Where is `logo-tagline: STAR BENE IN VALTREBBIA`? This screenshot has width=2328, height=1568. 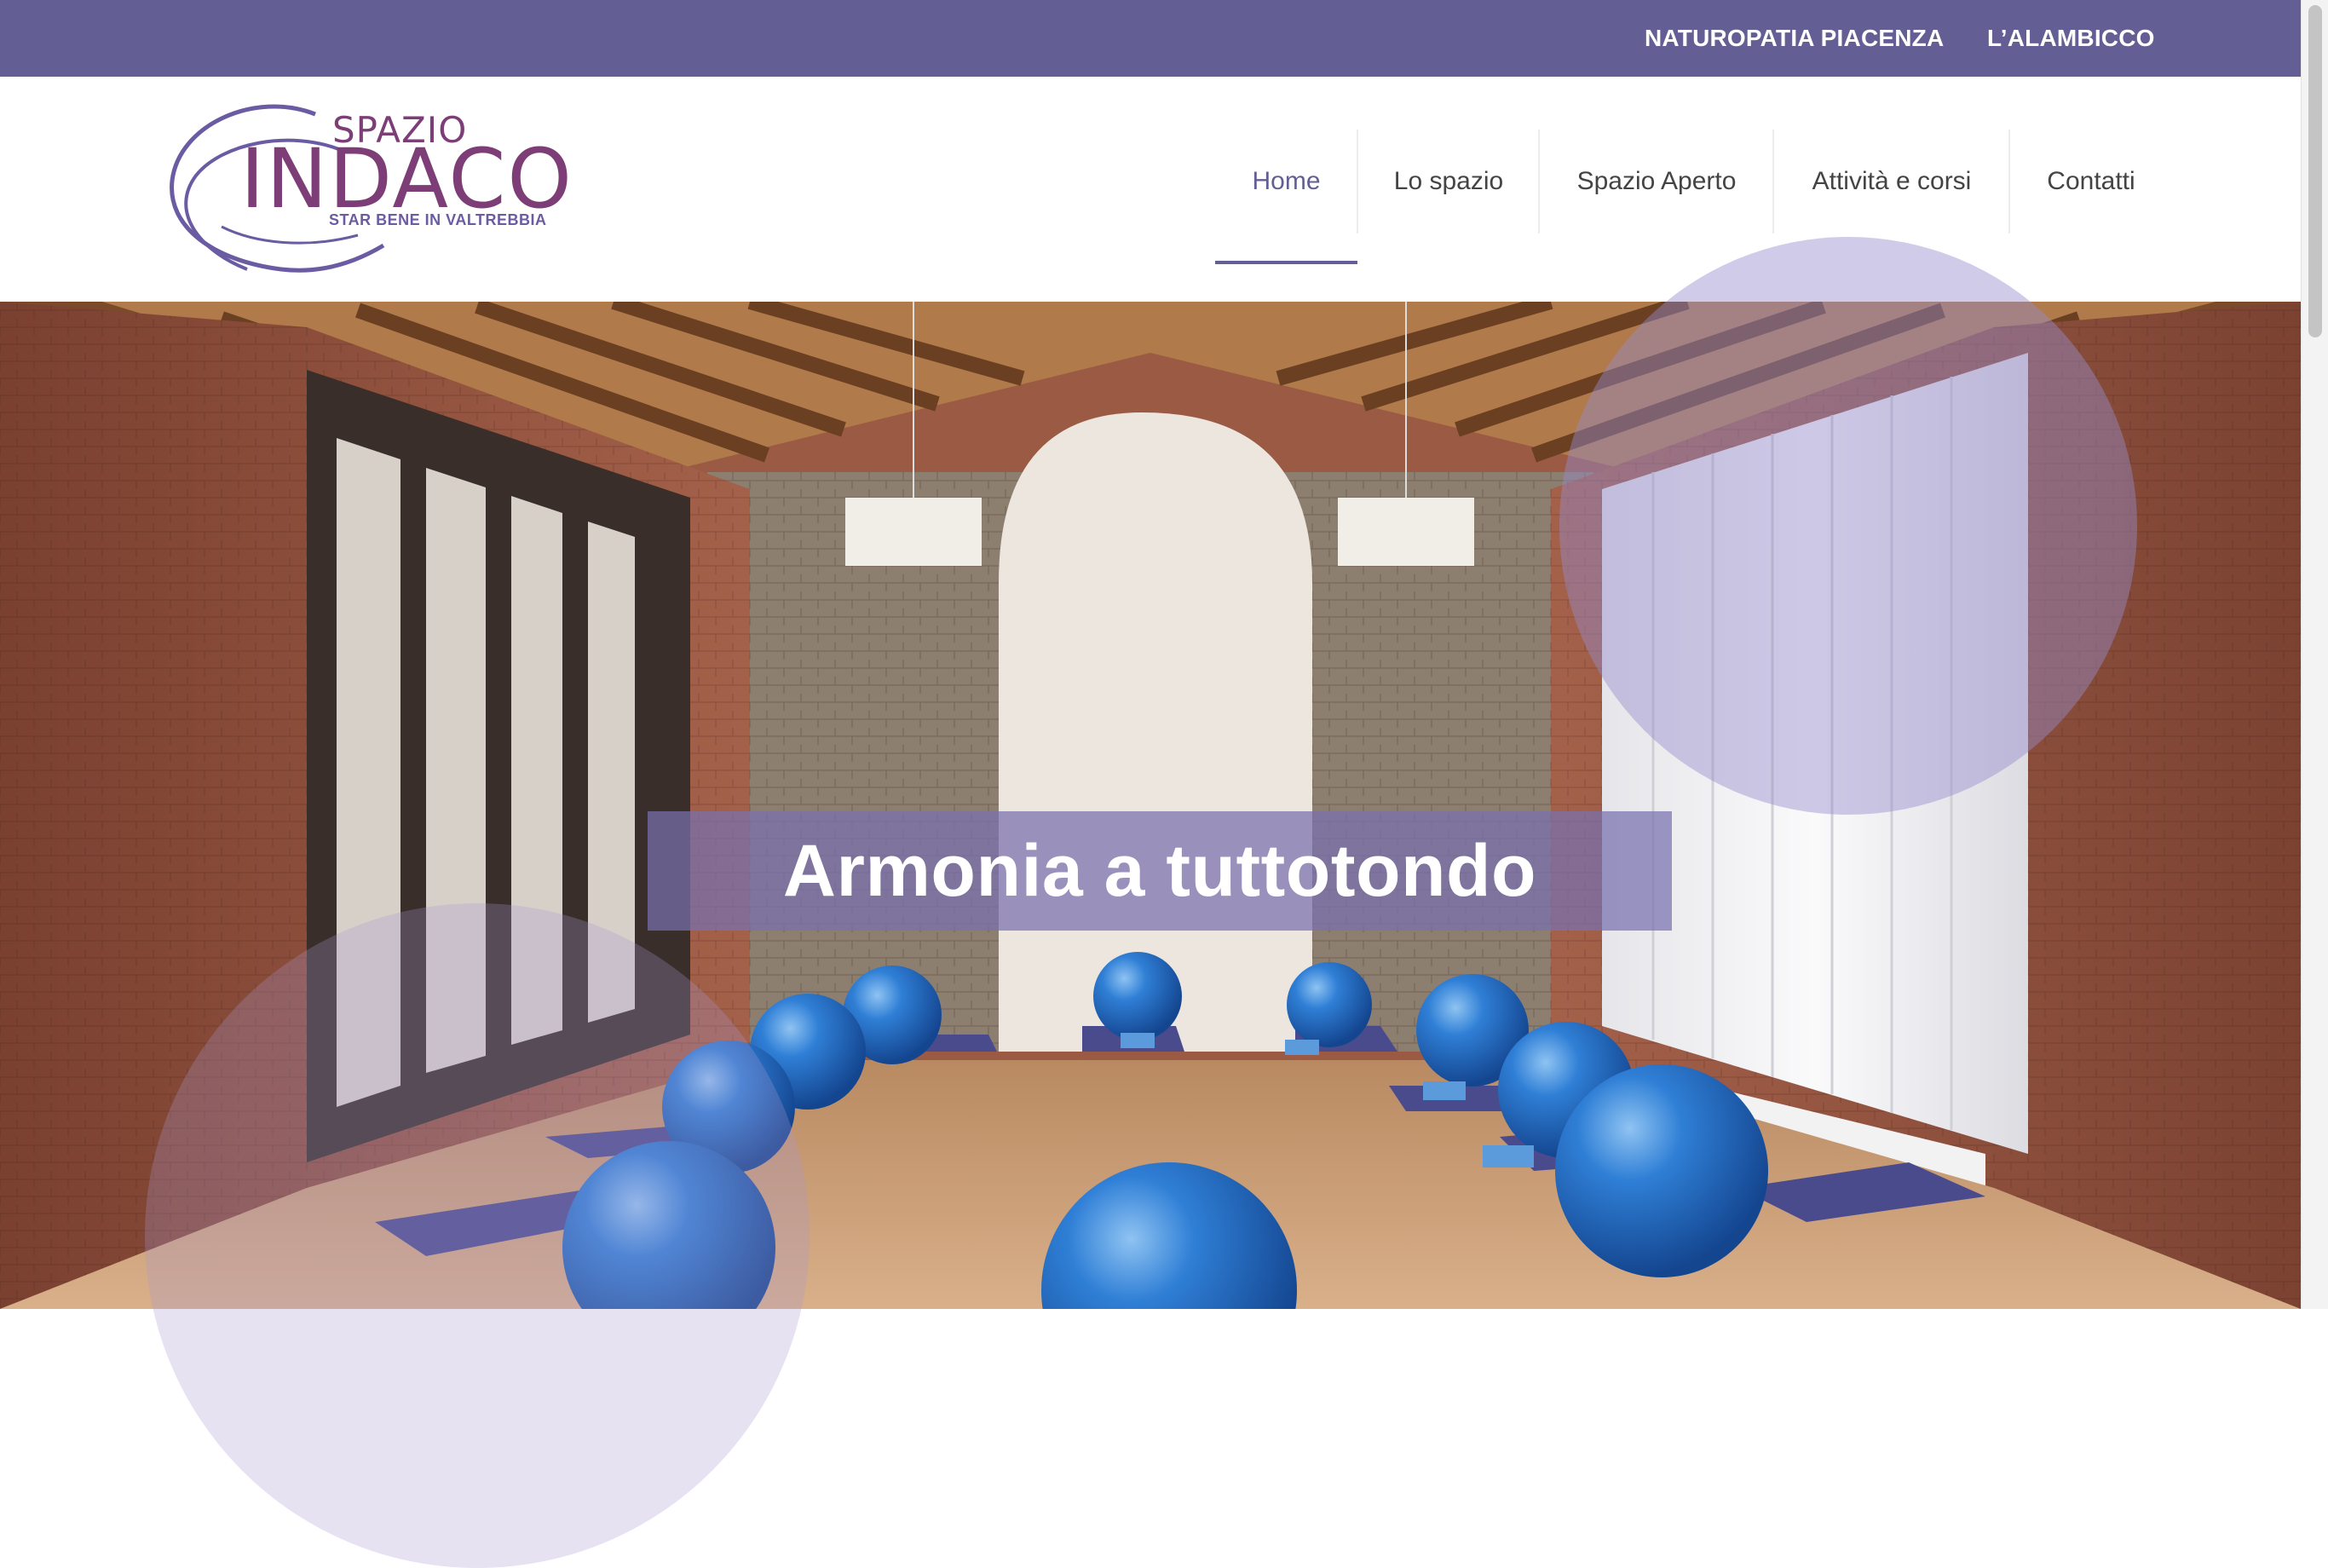 logo-tagline: STAR BENE IN VALTREBBIA is located at coordinates (438, 220).